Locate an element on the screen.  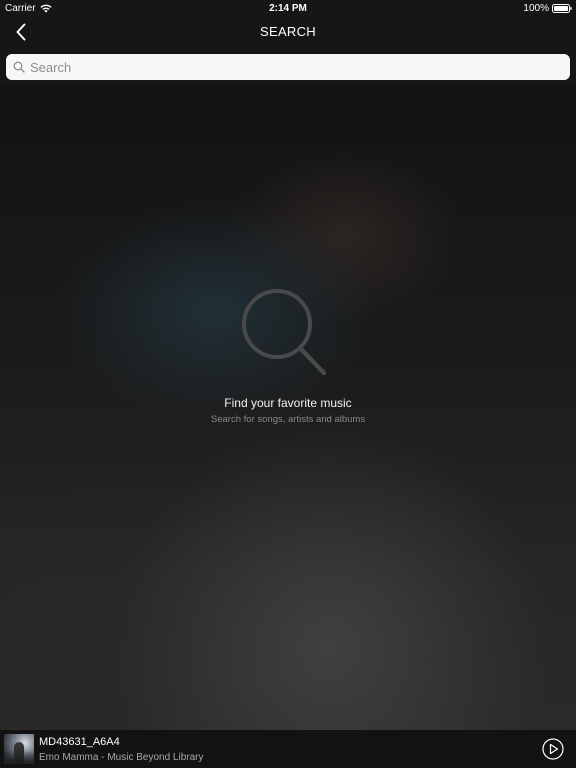
magnifier-icon is located at coordinates (284, 332).